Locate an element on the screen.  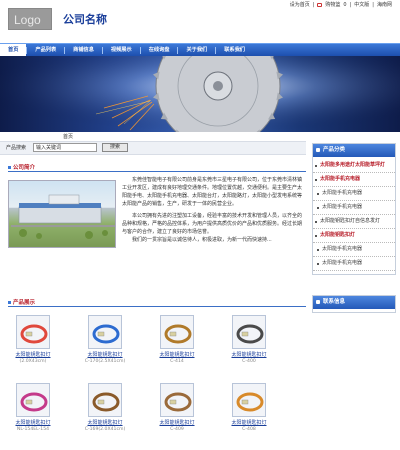
nav-about: 关于我们 is located at coordinates (196, 50).